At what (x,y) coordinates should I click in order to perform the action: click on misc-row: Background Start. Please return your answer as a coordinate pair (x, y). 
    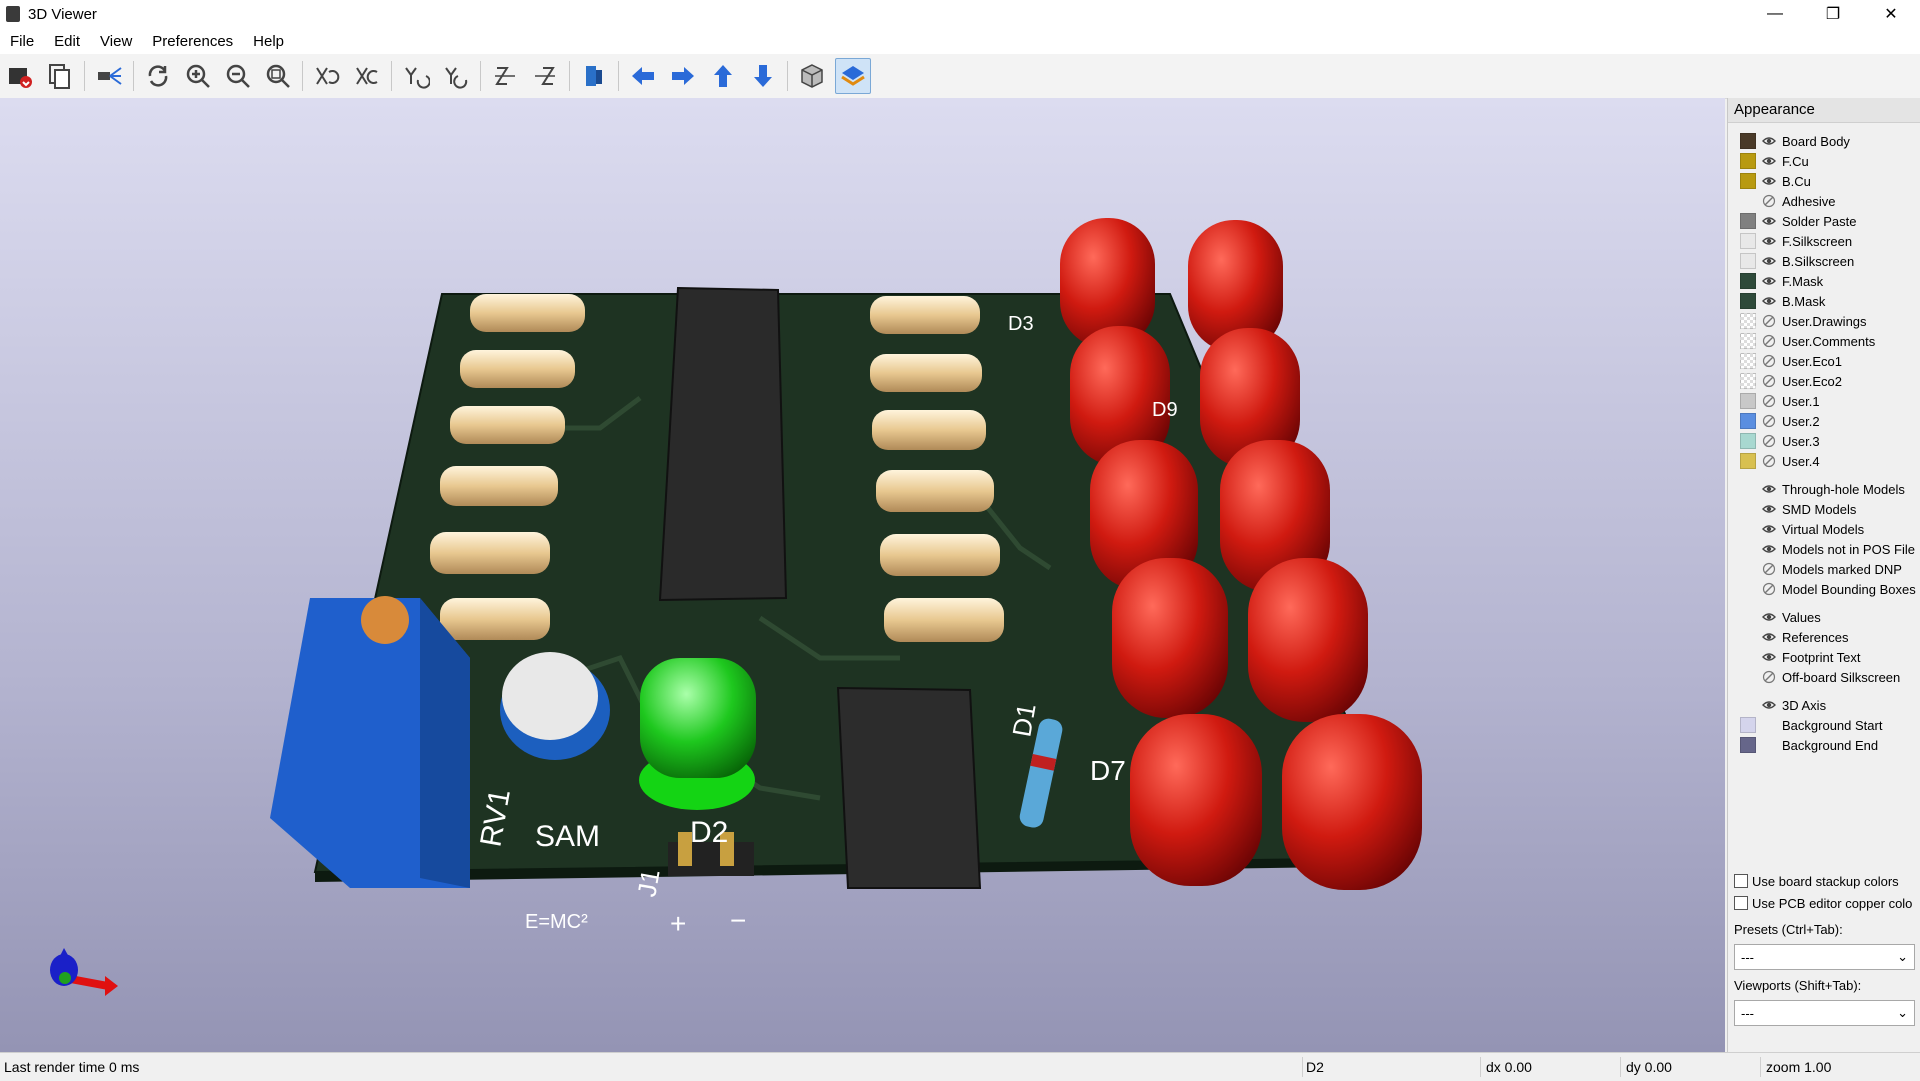
    Looking at the image, I should click on (1824, 725).